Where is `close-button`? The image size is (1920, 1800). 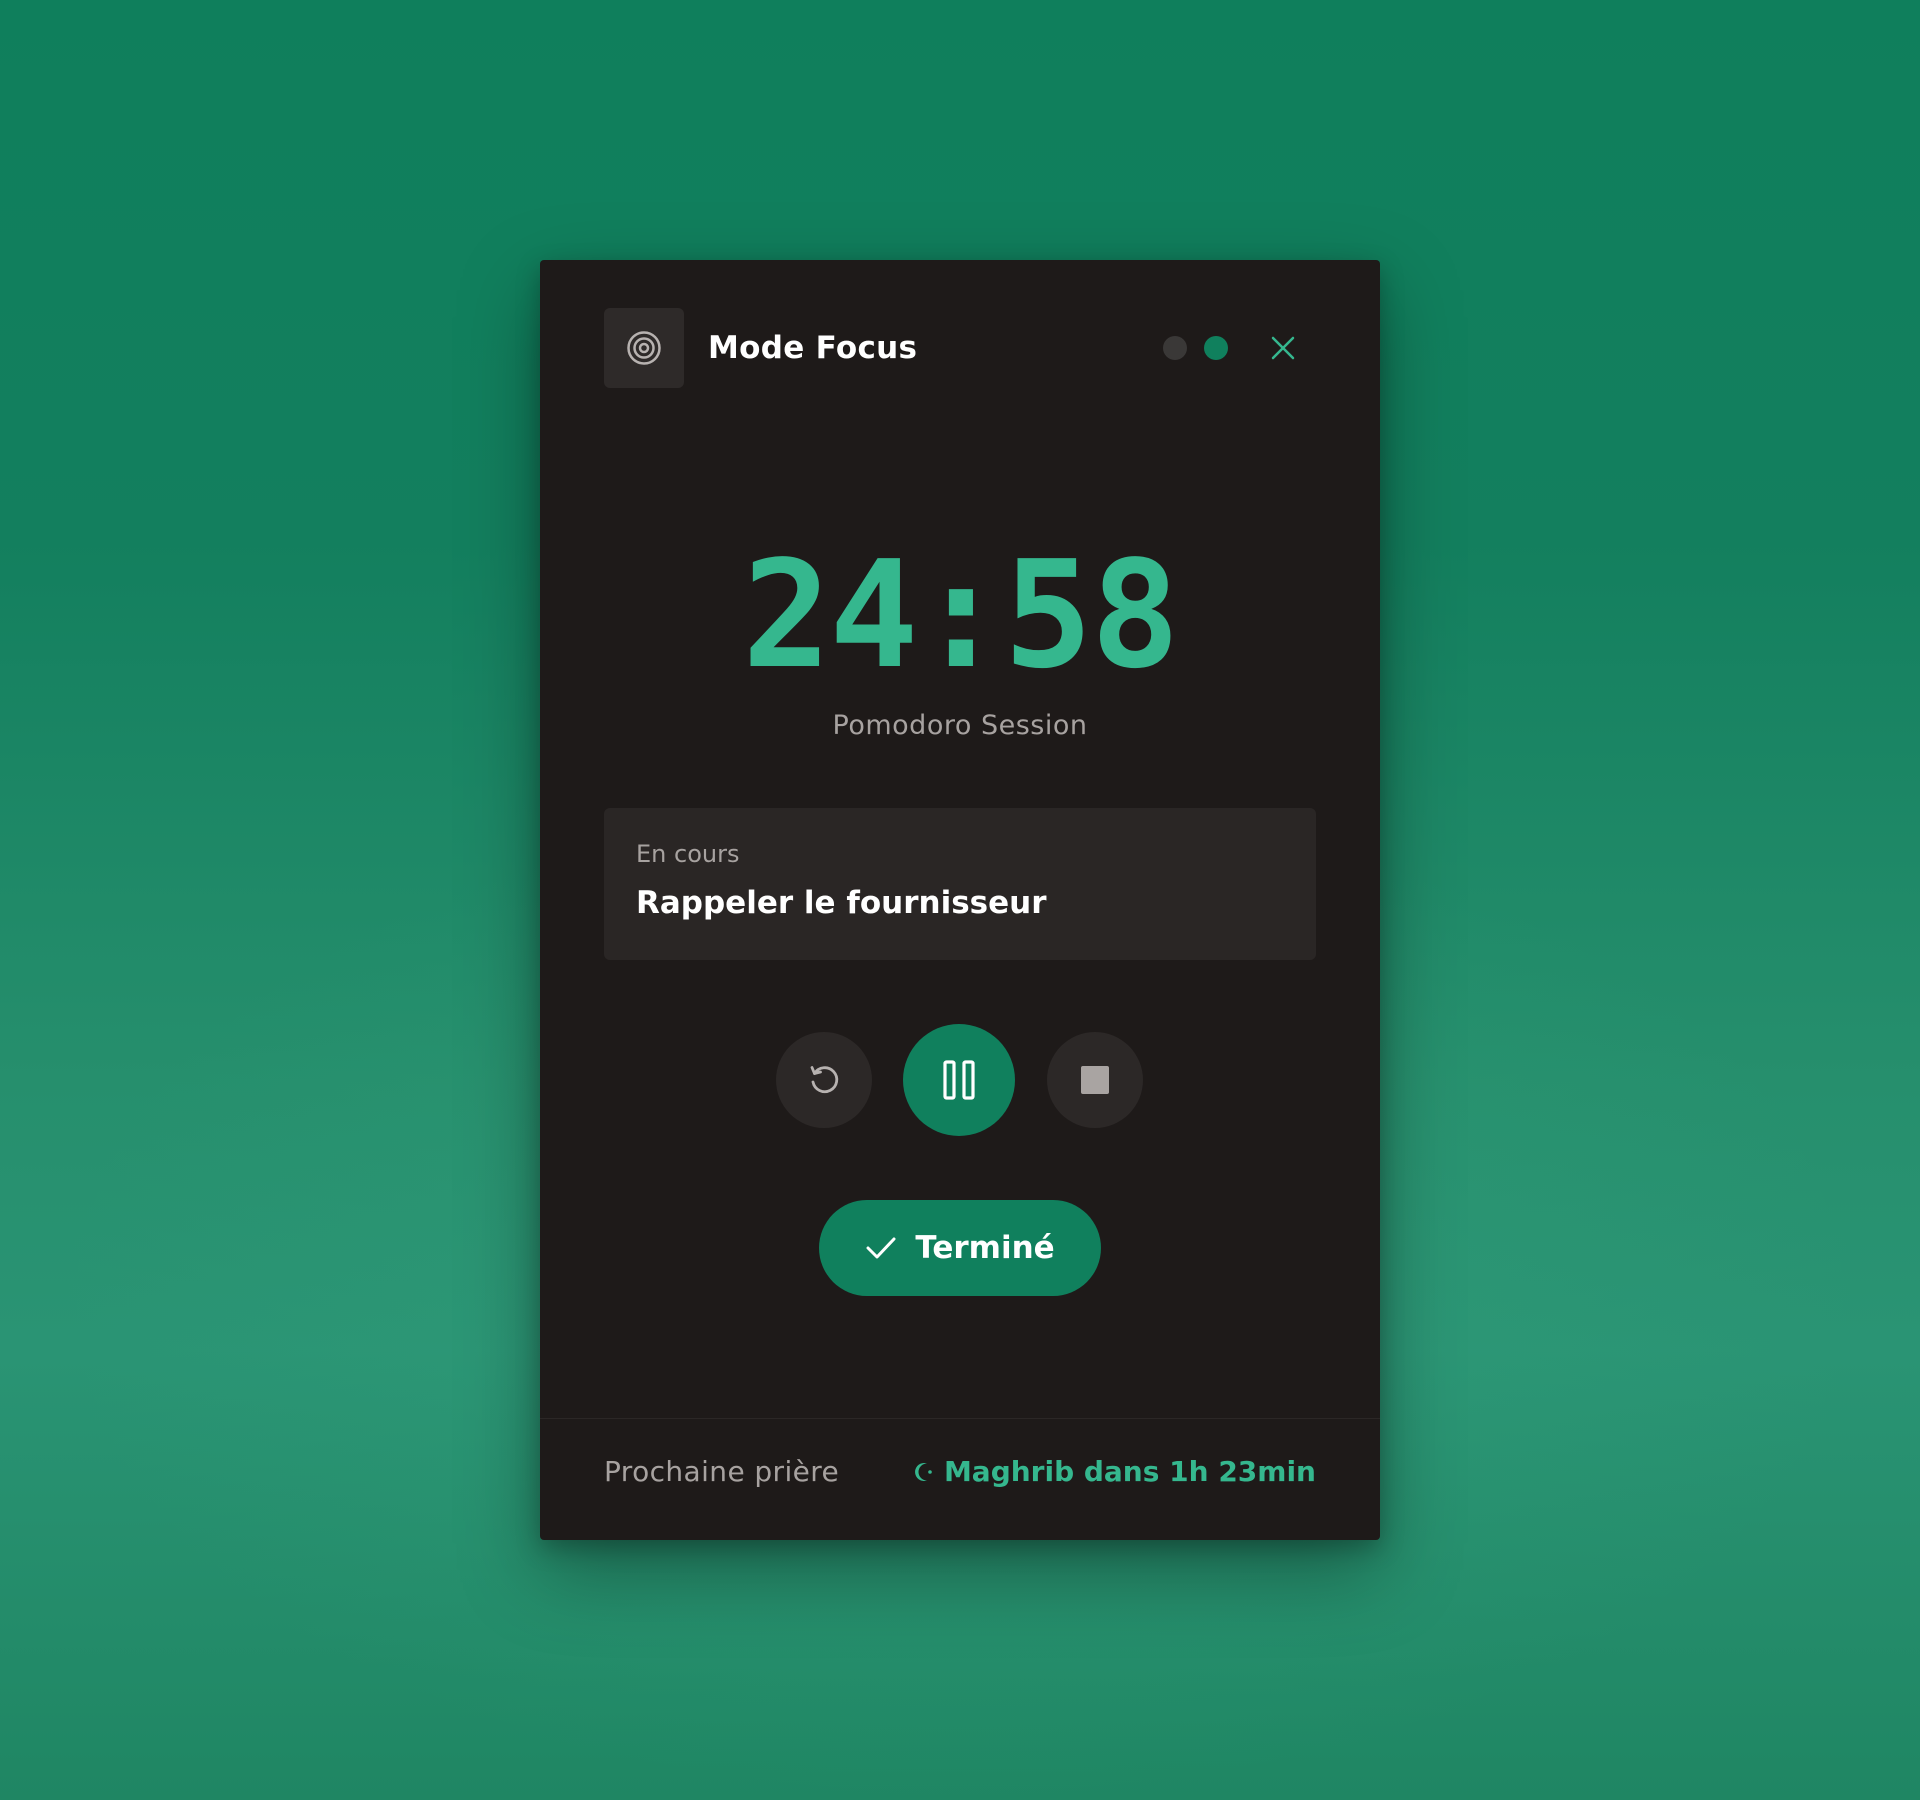
close-button is located at coordinates (1283, 348).